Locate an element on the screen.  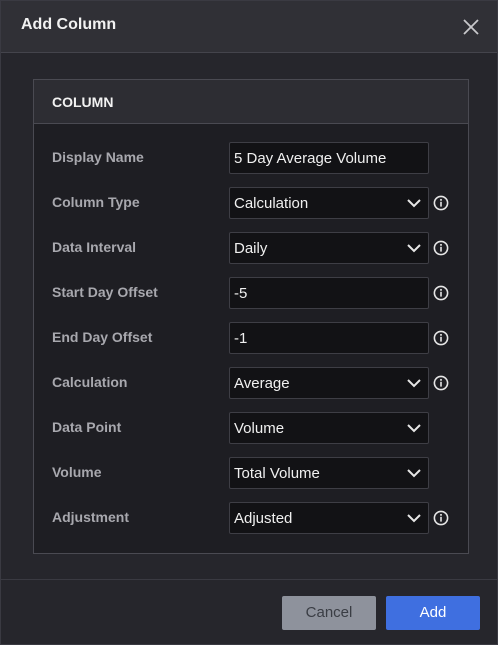
calculation-label: Calculation is located at coordinates (90, 382).